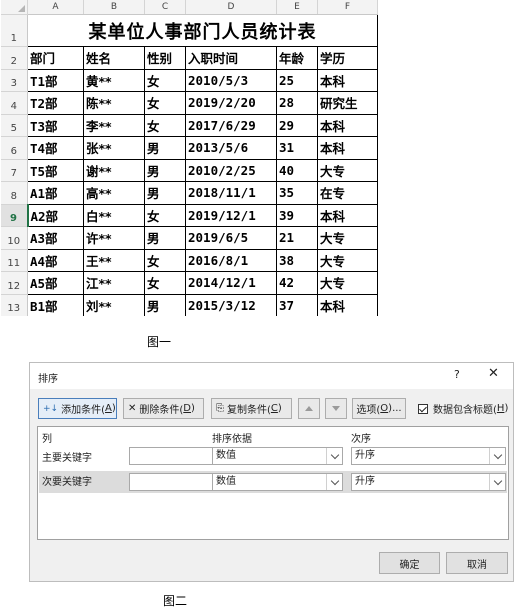 The width and height of the screenshot is (514, 609). Describe the element at coordinates (14, 30) in the screenshot. I see `row-header: 1` at that location.